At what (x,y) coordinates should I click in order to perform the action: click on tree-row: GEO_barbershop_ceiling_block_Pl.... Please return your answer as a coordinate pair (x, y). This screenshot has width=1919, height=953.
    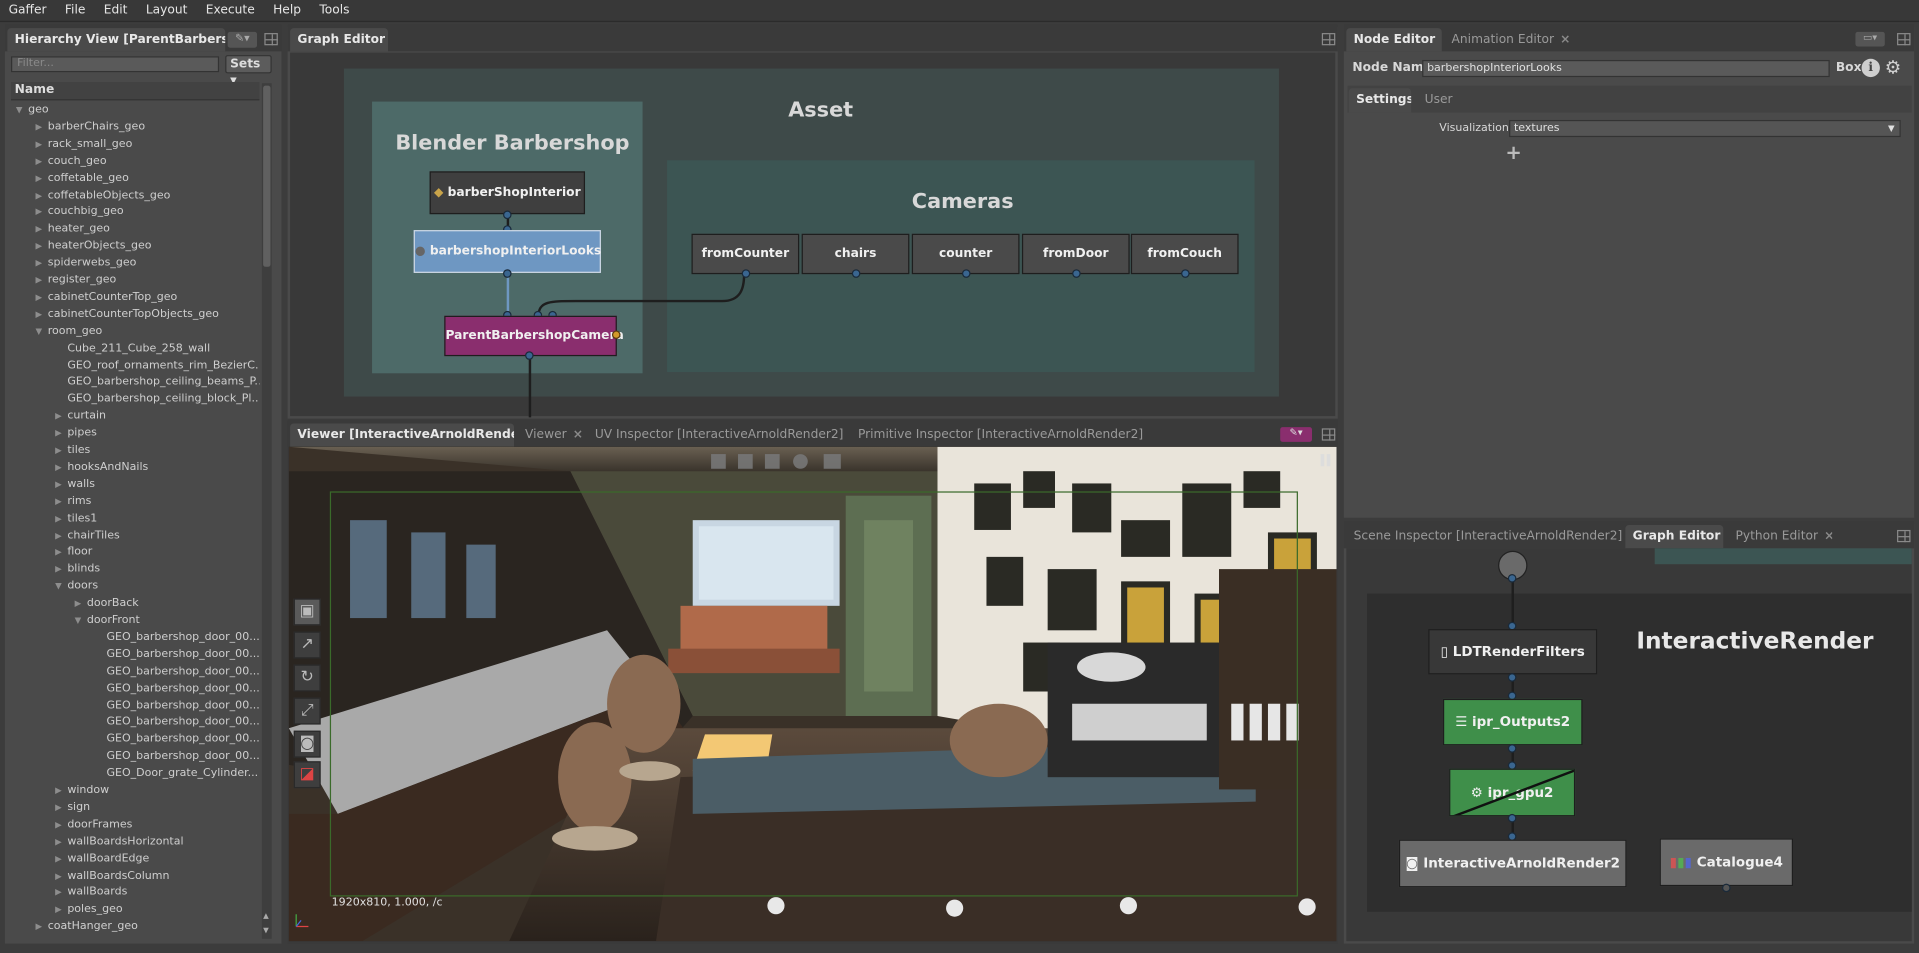
    Looking at the image, I should click on (157, 399).